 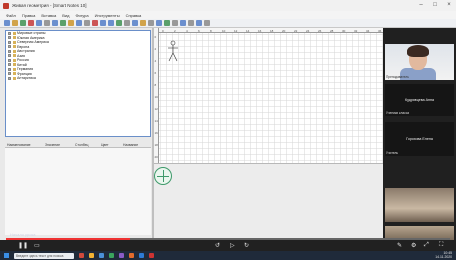 What do you see at coordinates (88, 145) in the screenshot?
I see `props-col-column: Столбец` at bounding box center [88, 145].